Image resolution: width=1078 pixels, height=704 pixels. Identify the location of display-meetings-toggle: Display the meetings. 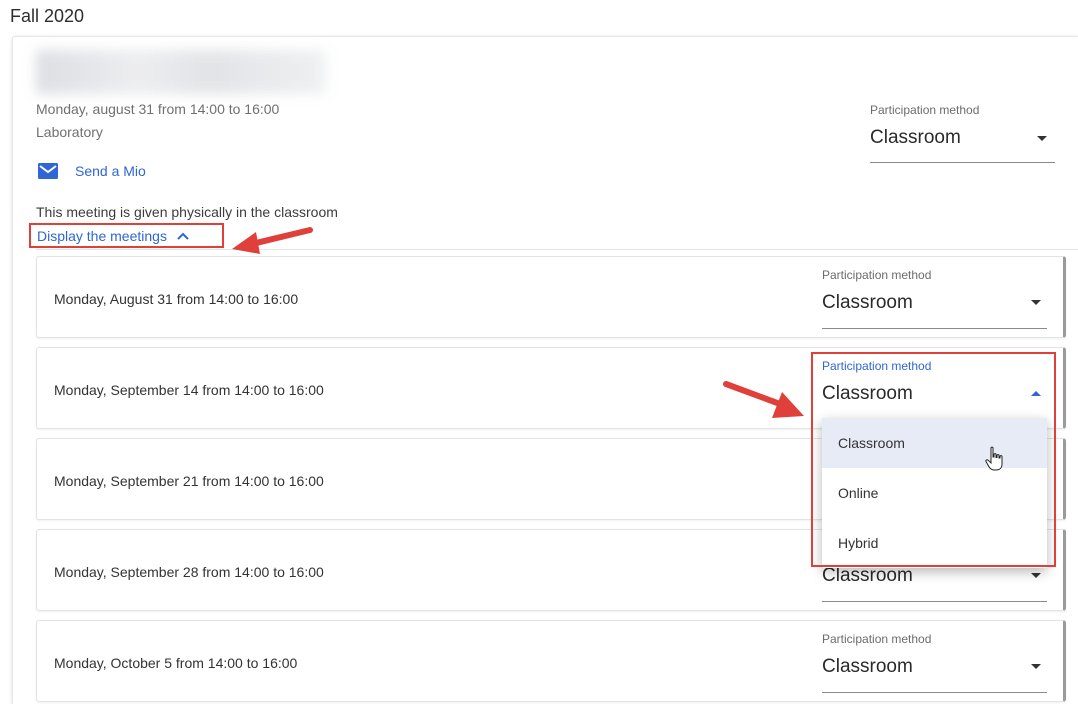
(126, 235).